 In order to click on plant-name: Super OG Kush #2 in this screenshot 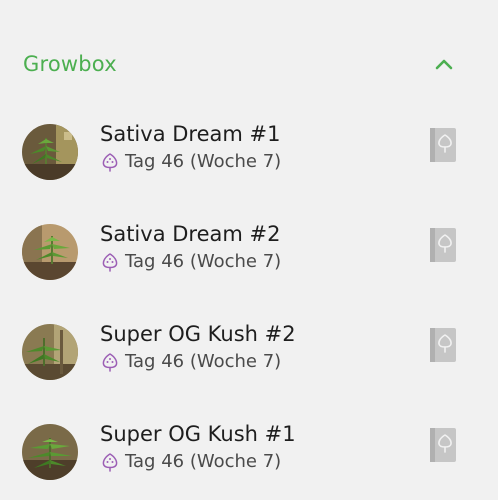, I will do `click(198, 334)`.